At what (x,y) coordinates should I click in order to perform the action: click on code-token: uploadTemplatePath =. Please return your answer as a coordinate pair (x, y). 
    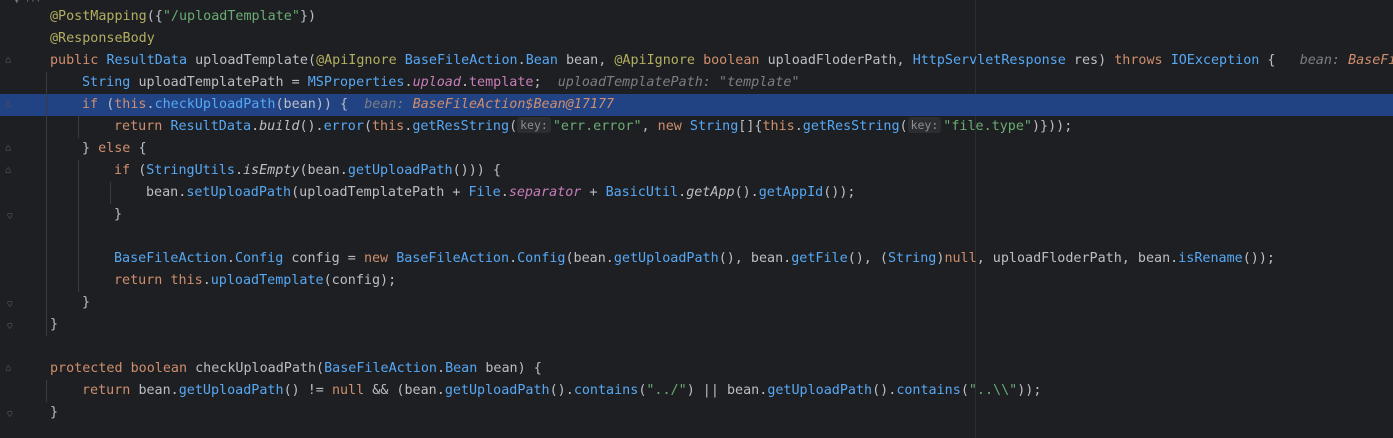
    Looking at the image, I should click on (223, 82).